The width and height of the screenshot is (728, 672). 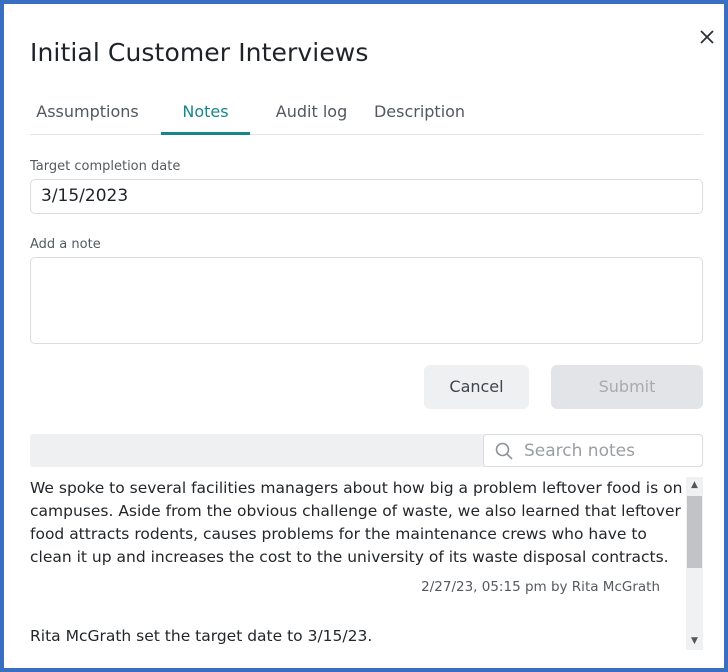 I want to click on search-box, so click(x=593, y=450).